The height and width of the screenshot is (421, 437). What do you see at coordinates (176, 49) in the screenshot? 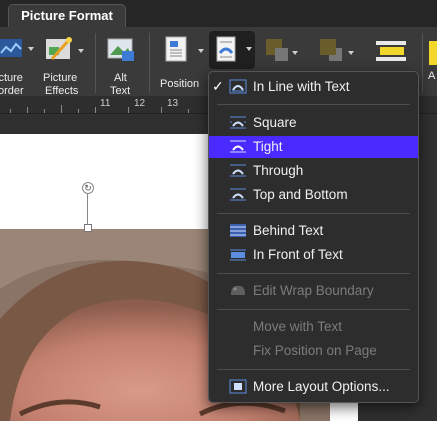
I see `position-icon` at bounding box center [176, 49].